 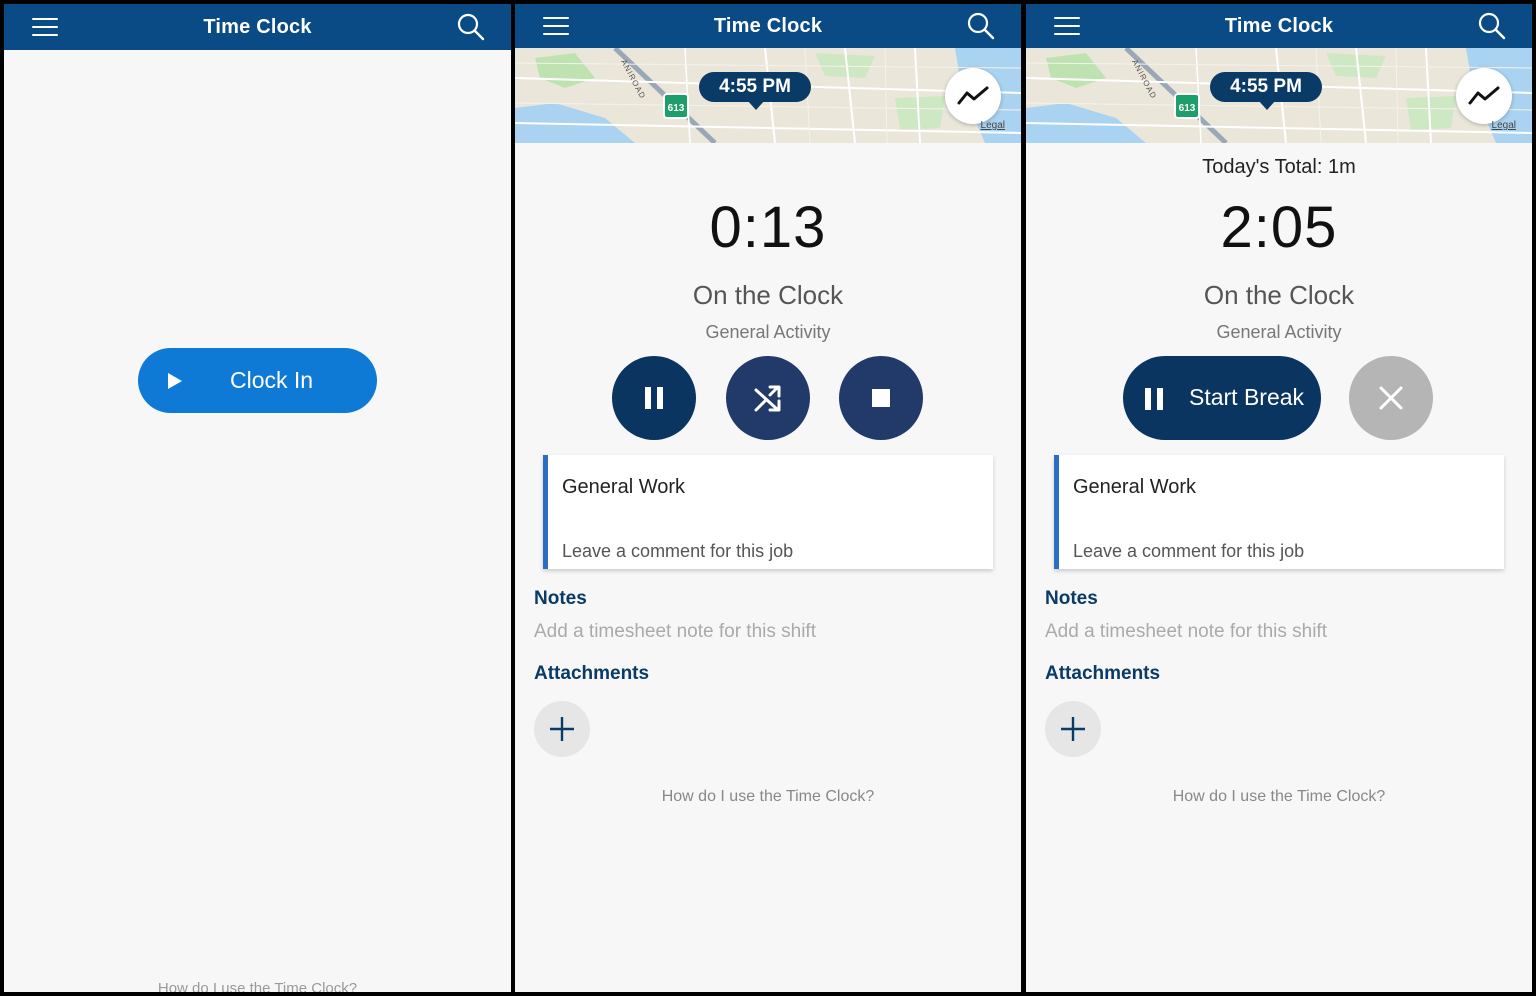 I want to click on shuffle-icon, so click(x=767, y=398).